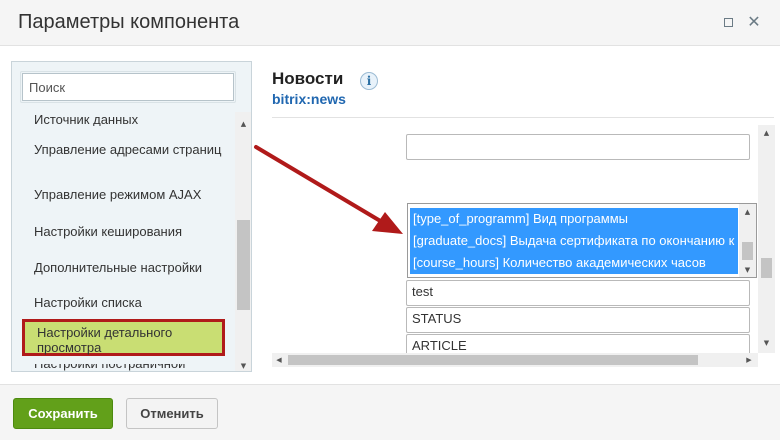 Image resolution: width=780 pixels, height=440 pixels. Describe the element at coordinates (578, 320) in the screenshot. I see `text-field: STATUS` at that location.